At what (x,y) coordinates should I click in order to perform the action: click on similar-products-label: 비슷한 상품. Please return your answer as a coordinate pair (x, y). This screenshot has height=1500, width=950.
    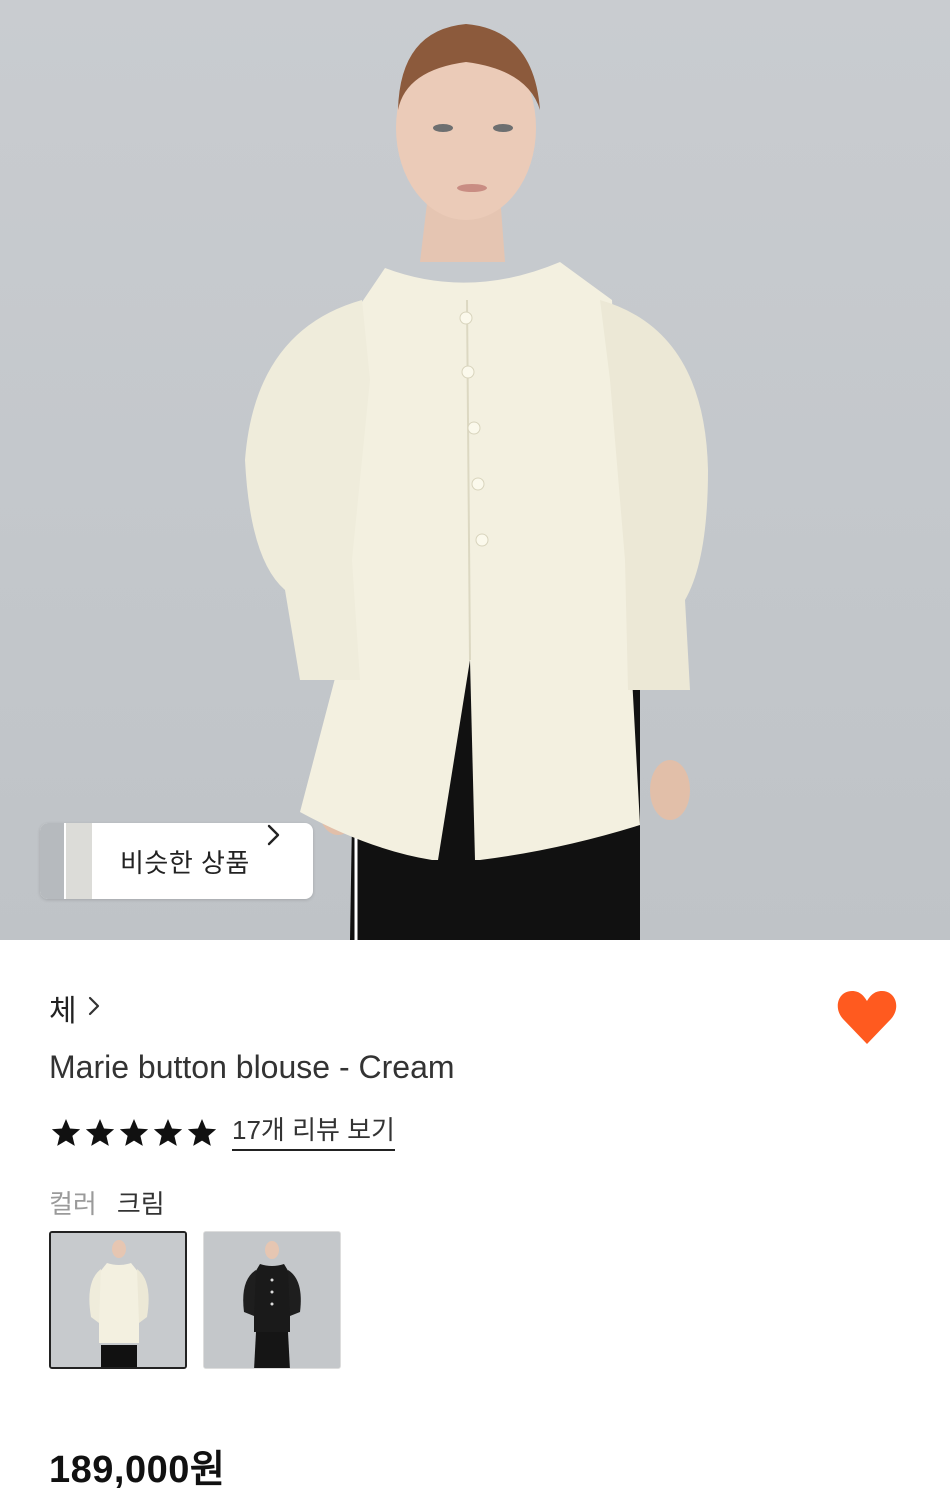
    Looking at the image, I should click on (185, 862).